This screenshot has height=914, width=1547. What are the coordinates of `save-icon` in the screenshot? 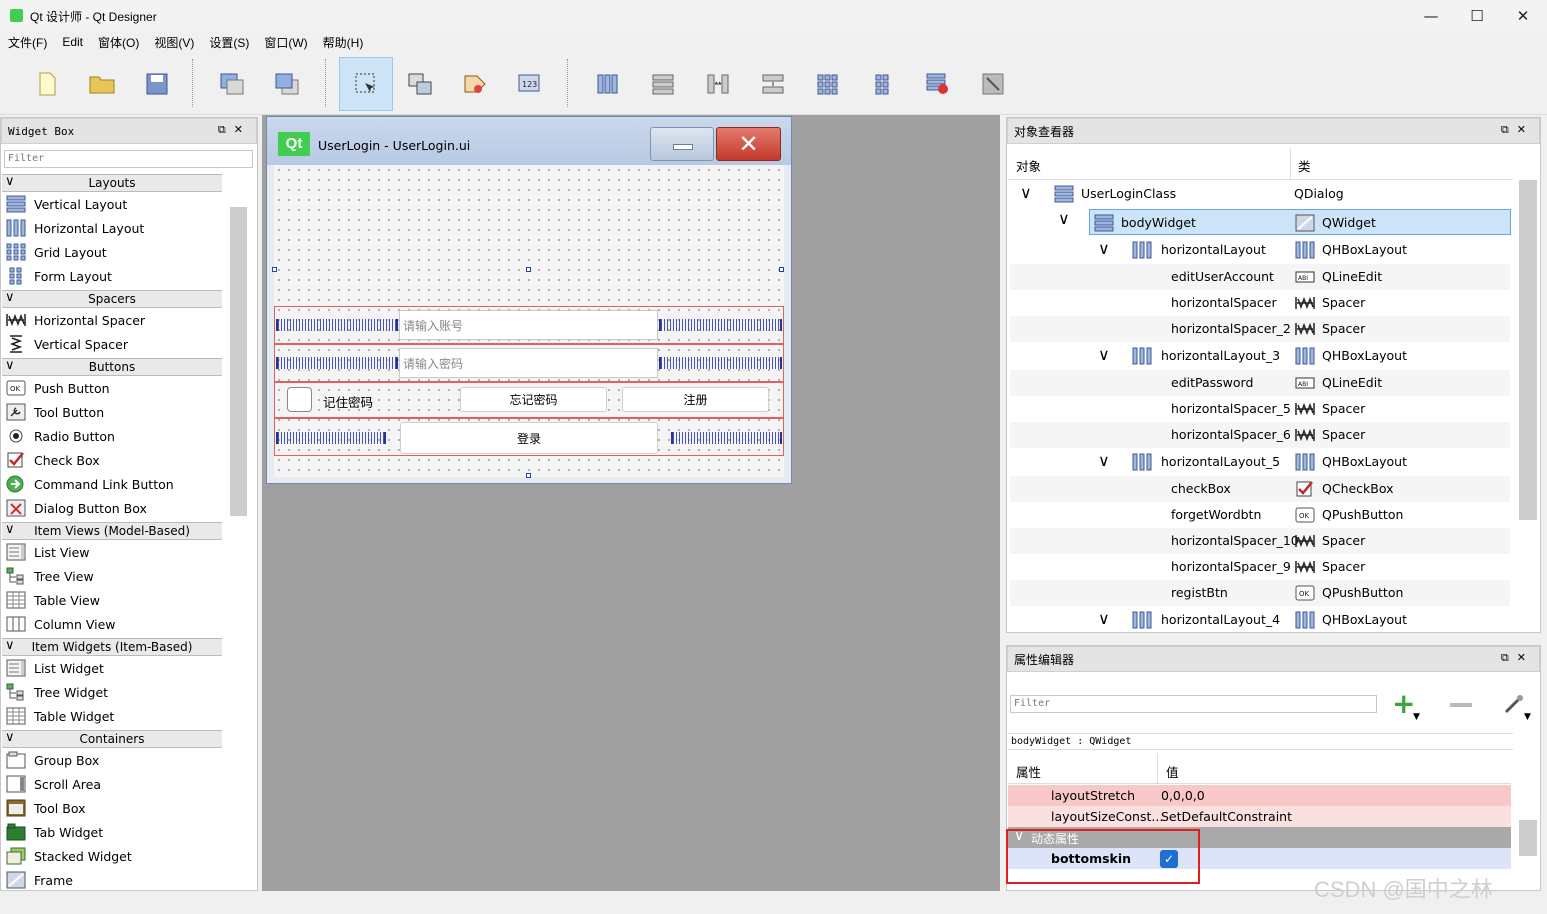 It's located at (157, 84).